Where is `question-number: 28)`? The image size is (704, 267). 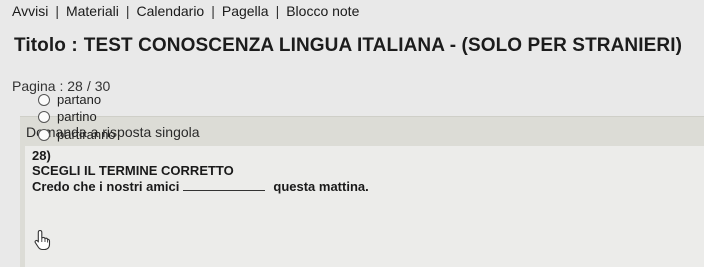
question-number: 28) is located at coordinates (41, 155).